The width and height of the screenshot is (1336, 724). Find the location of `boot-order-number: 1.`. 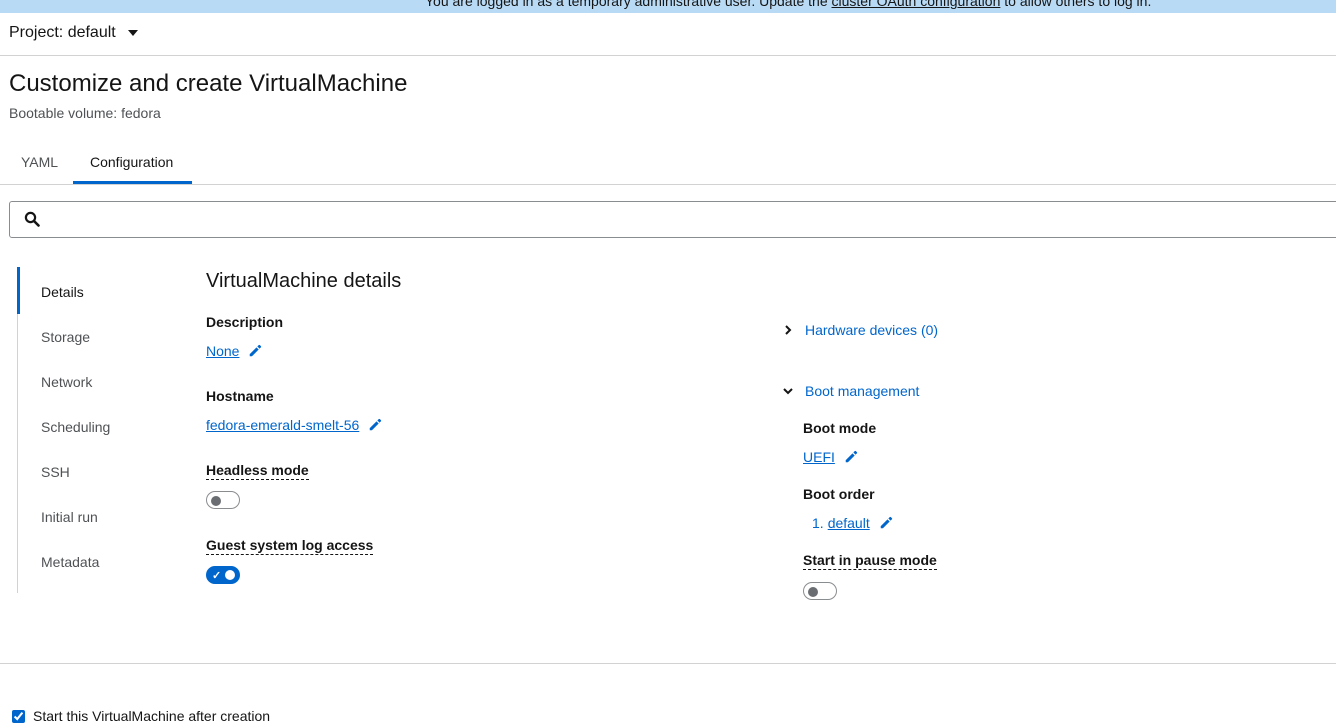

boot-order-number: 1. is located at coordinates (818, 523).